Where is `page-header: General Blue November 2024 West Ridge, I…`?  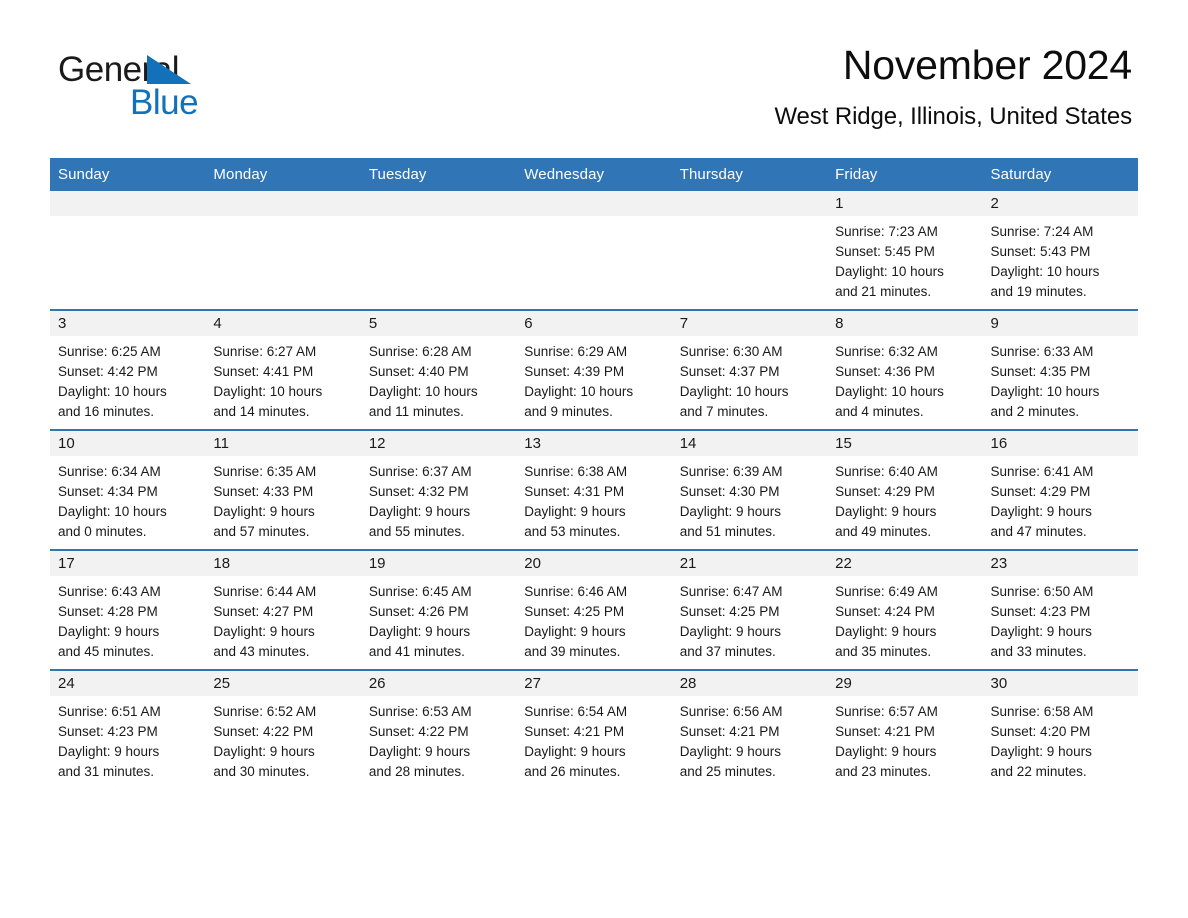
page-header: General Blue November 2024 West Ridge, I… is located at coordinates (594, 65).